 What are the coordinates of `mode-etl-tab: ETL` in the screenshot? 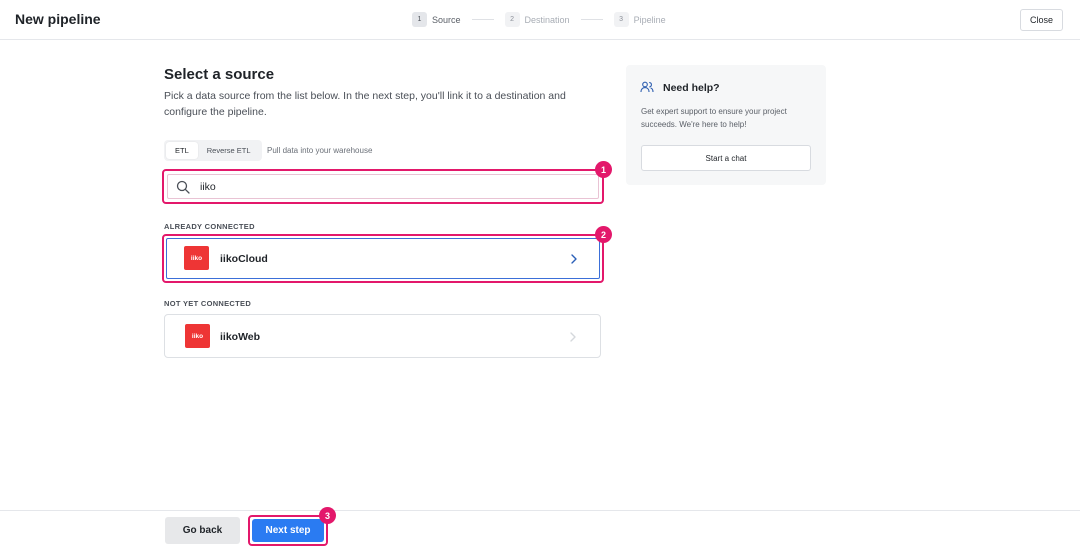 It's located at (182, 150).